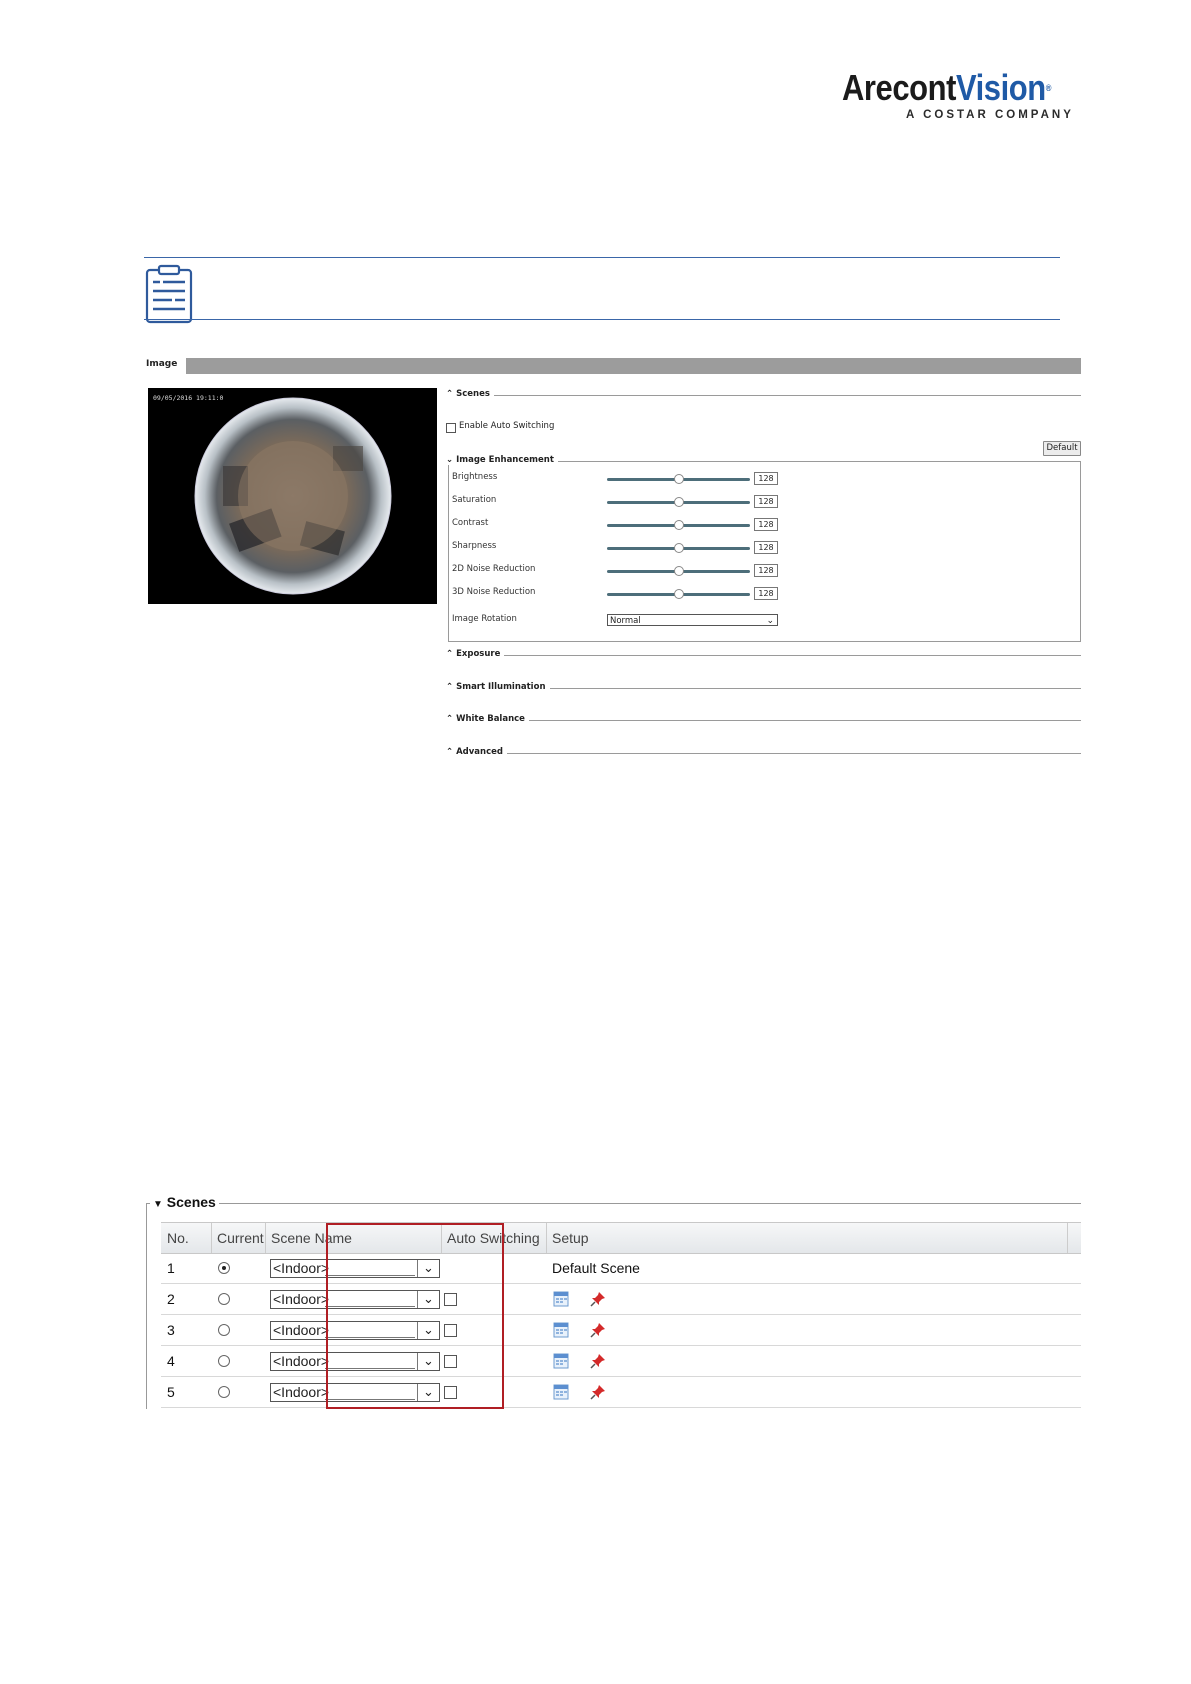 The width and height of the screenshot is (1191, 1684). Describe the element at coordinates (646, 525) in the screenshot. I see `slider-row: Contrast 128` at that location.